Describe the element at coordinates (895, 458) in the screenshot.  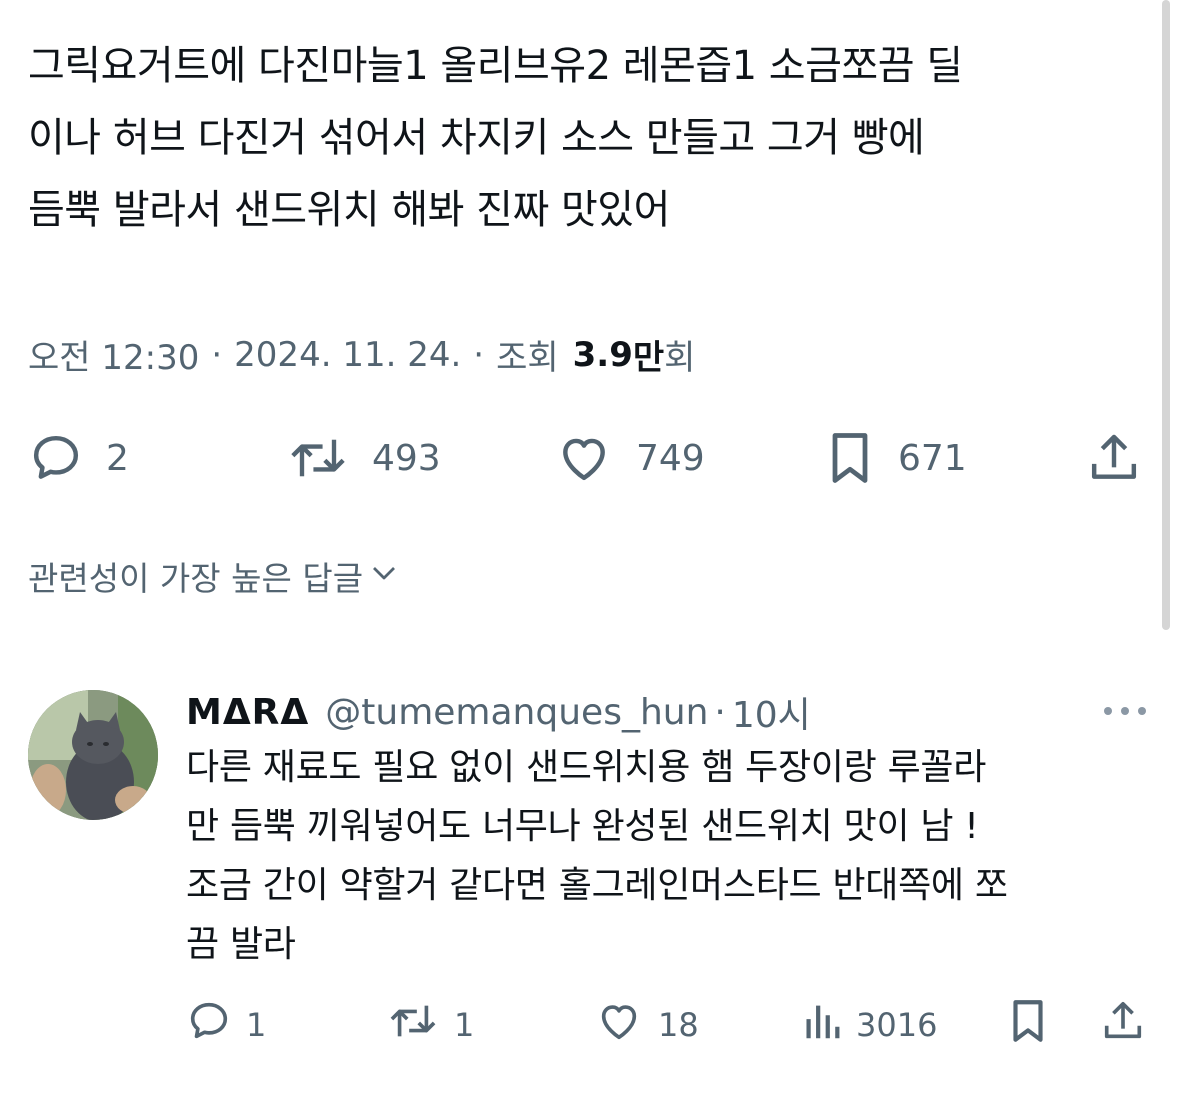
I see `bookmark-button: 671` at that location.